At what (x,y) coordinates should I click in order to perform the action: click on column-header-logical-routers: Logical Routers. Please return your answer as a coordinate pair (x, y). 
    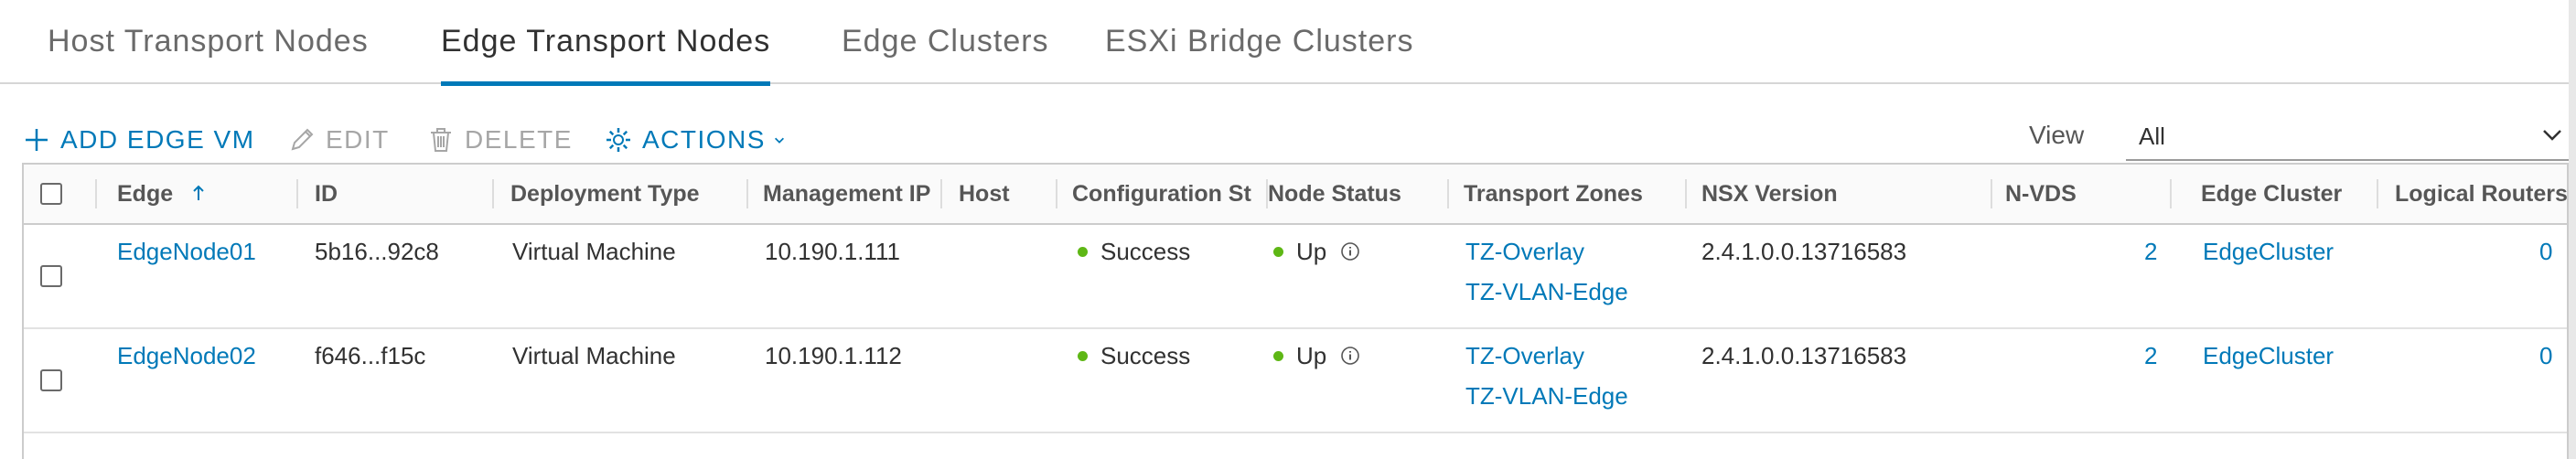
    Looking at the image, I should click on (2481, 194).